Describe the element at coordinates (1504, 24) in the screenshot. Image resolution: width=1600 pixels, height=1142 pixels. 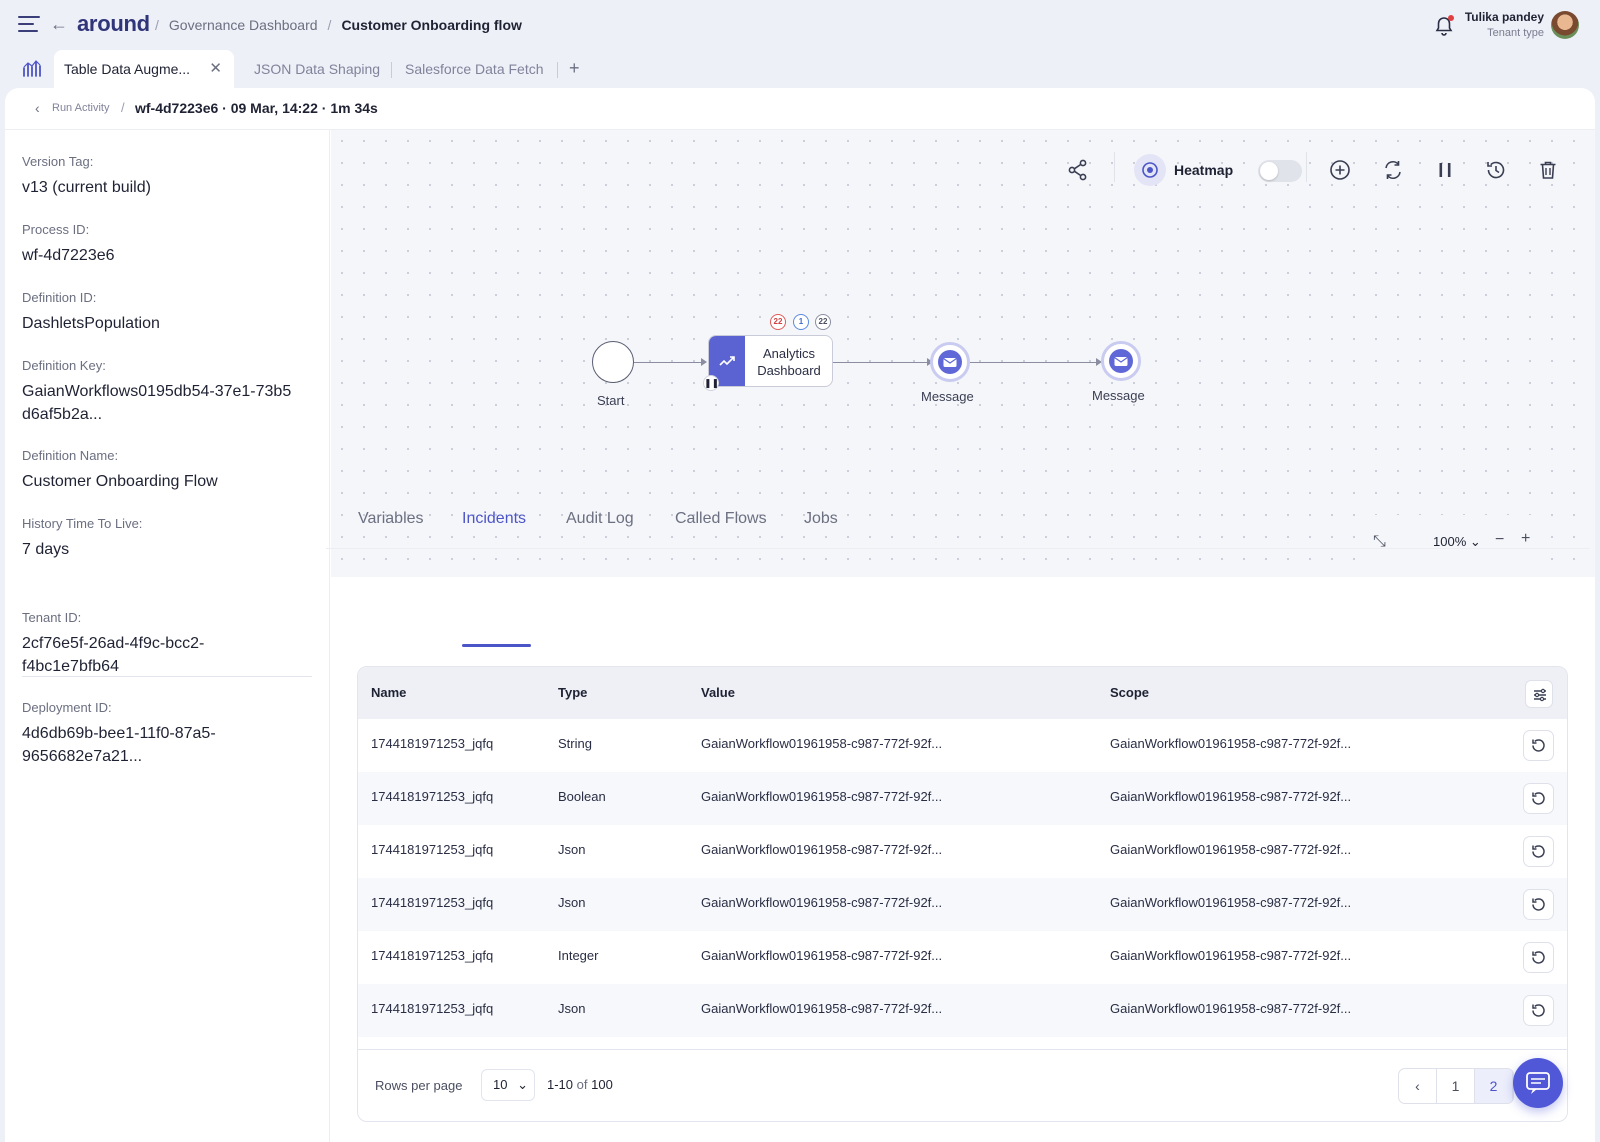
I see `user-info: Tulika pandey Tenant type` at that location.